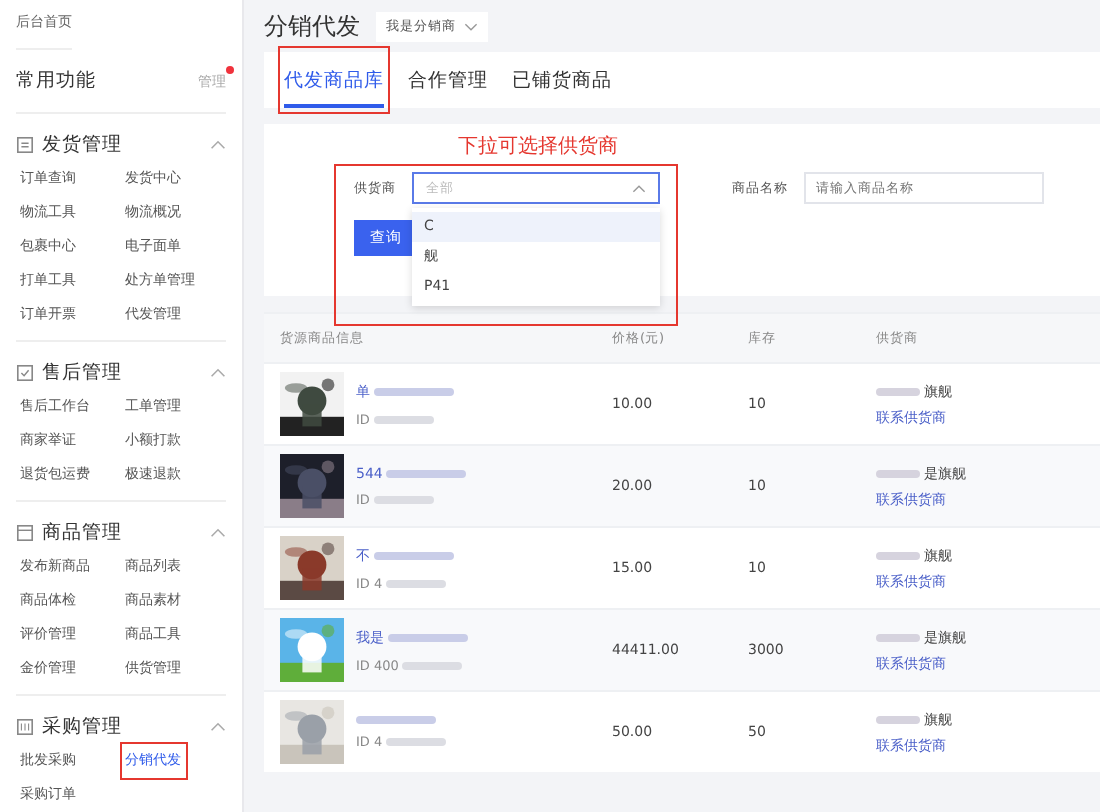  I want to click on section-title: 商品管理, so click(83, 532).